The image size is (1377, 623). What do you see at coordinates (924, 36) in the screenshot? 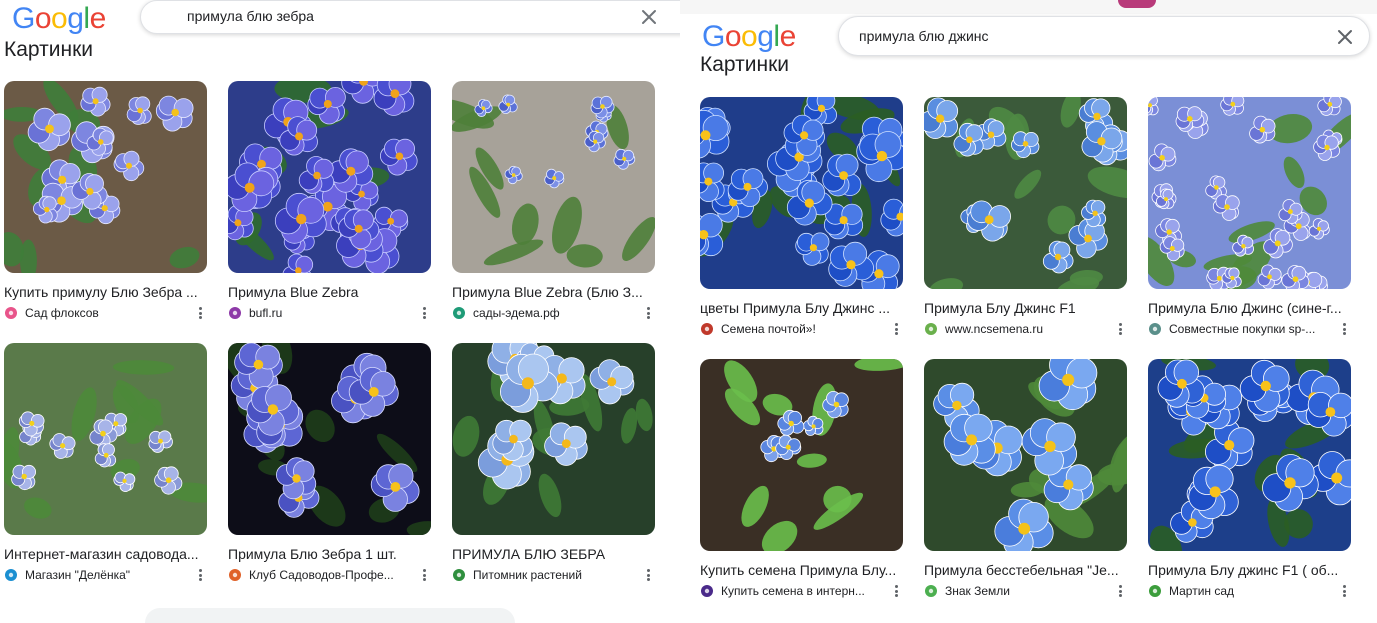
I see `search-input: примула блю джинс` at bounding box center [924, 36].